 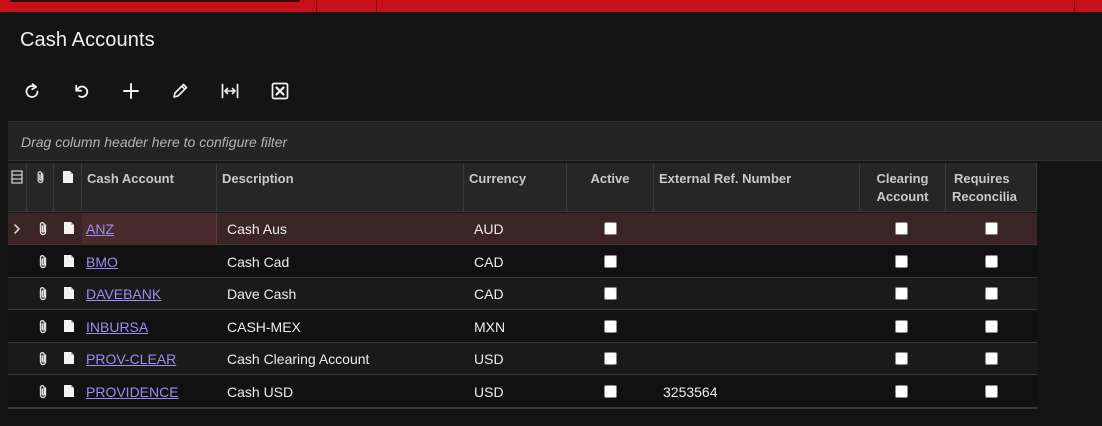 I want to click on header-attachments, so click(x=40, y=187).